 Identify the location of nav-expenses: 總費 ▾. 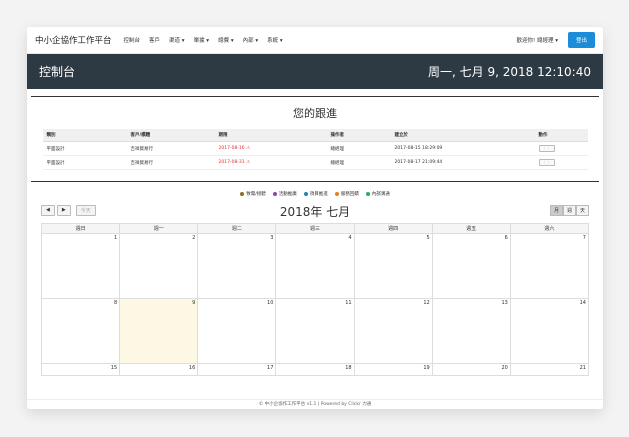
(226, 40).